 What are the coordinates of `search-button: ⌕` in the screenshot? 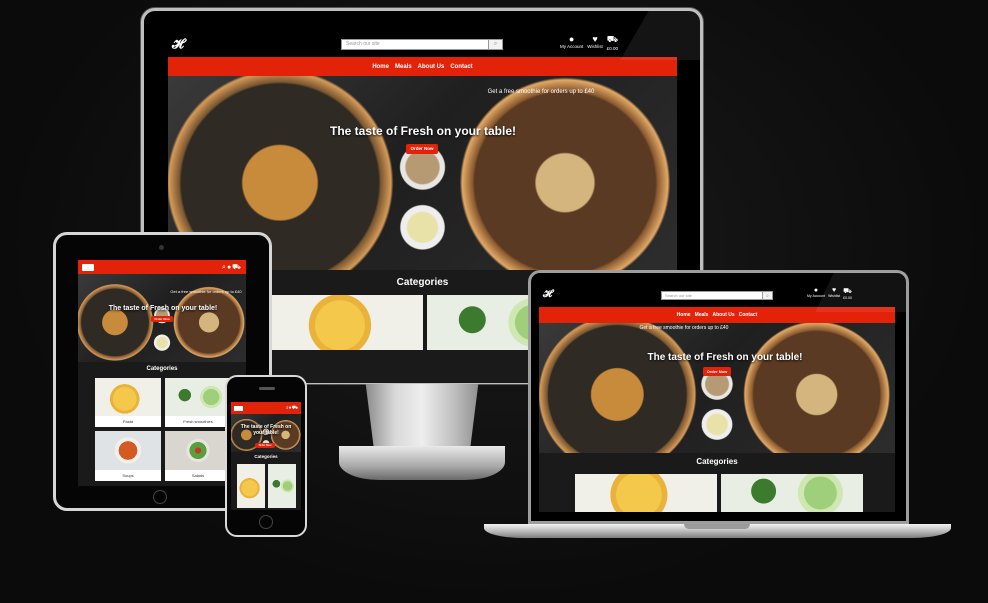 It's located at (495, 44).